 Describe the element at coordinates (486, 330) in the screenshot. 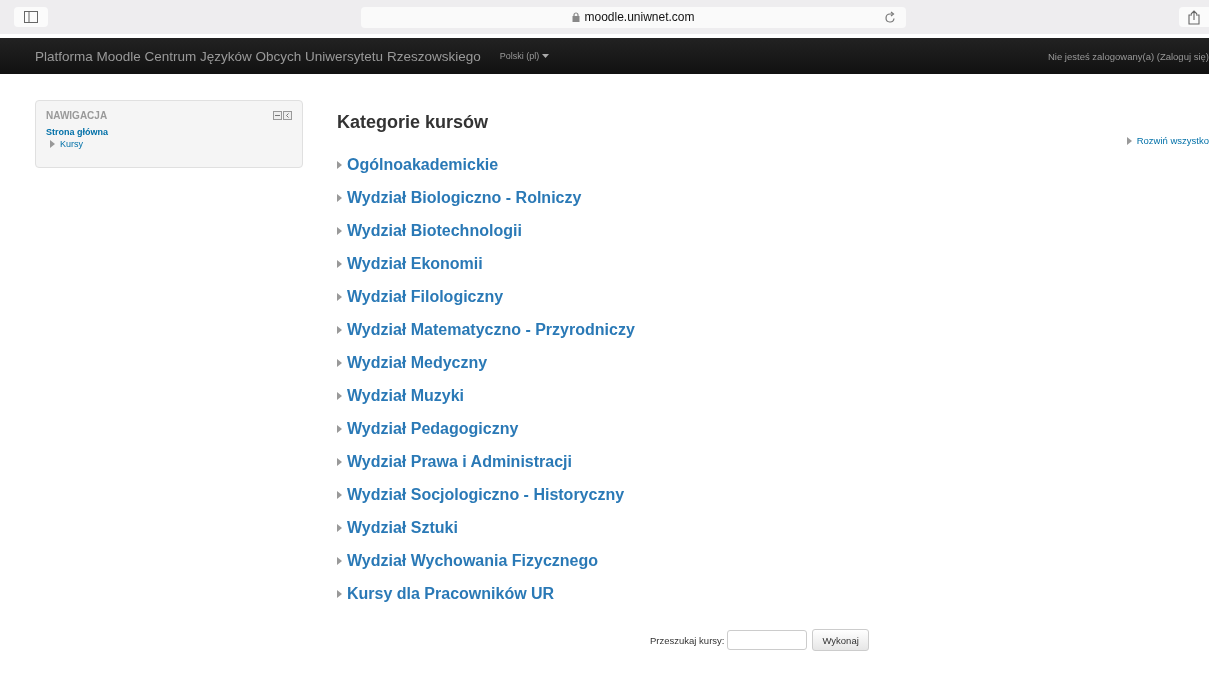

I see `category-link: Wydział Matematyczno - Przyrodniczy` at that location.